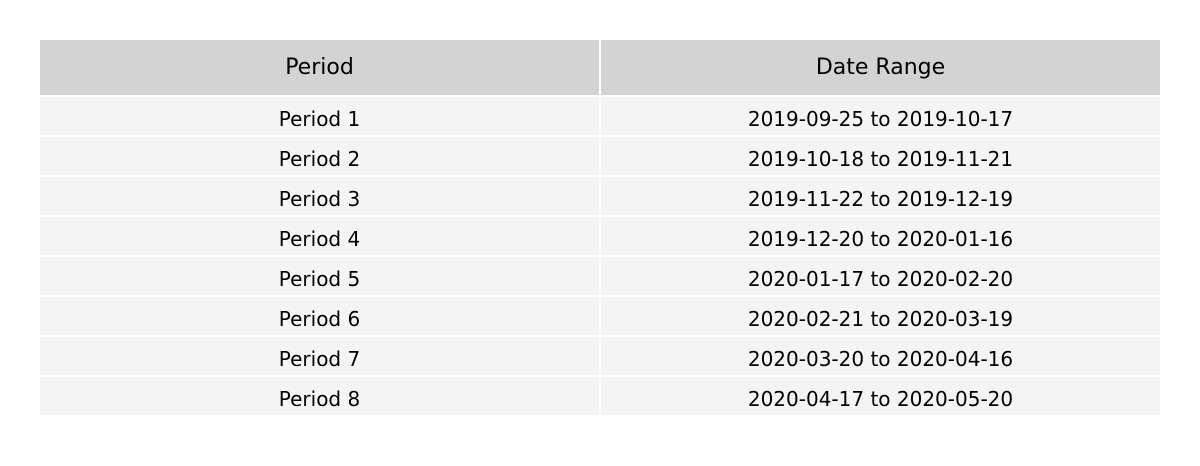  Describe the element at coordinates (319, 396) in the screenshot. I see `period-cell: Period 8` at that location.